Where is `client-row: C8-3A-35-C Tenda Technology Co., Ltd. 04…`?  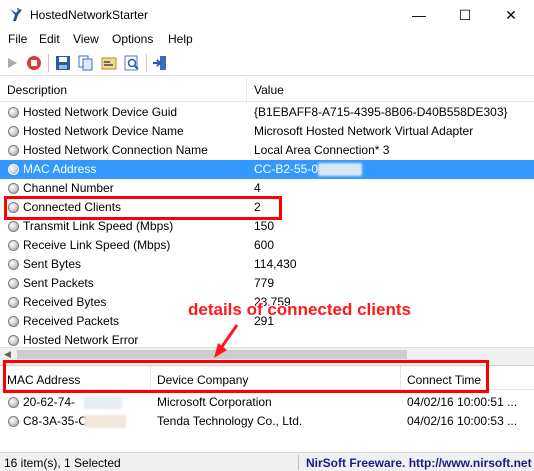 client-row: C8-3A-35-C Tenda Technology Co., Ltd. 04… is located at coordinates (267, 421).